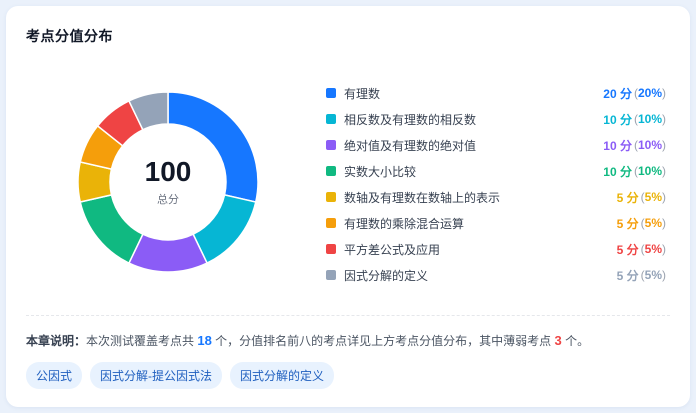 Image resolution: width=696 pixels, height=413 pixels. I want to click on note-text-2: 个，分值排名前八的考点详见上方考点分值分布，其中薄弱考点, so click(383, 341).